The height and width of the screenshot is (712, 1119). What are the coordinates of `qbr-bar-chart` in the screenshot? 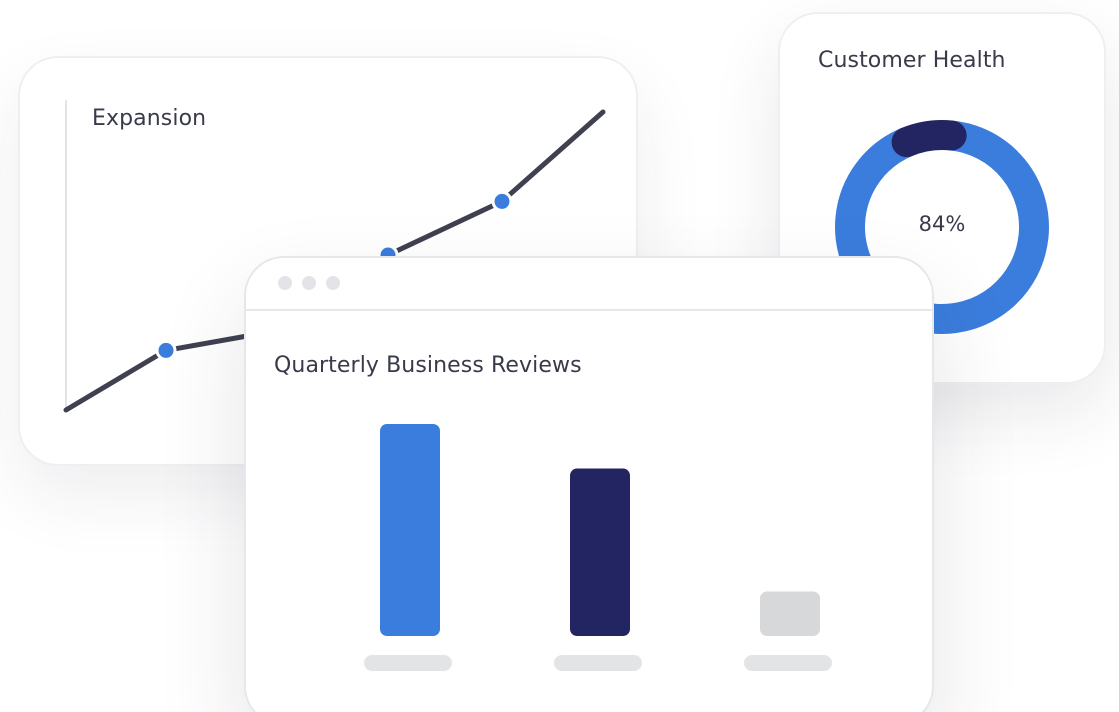 It's located at (598, 547).